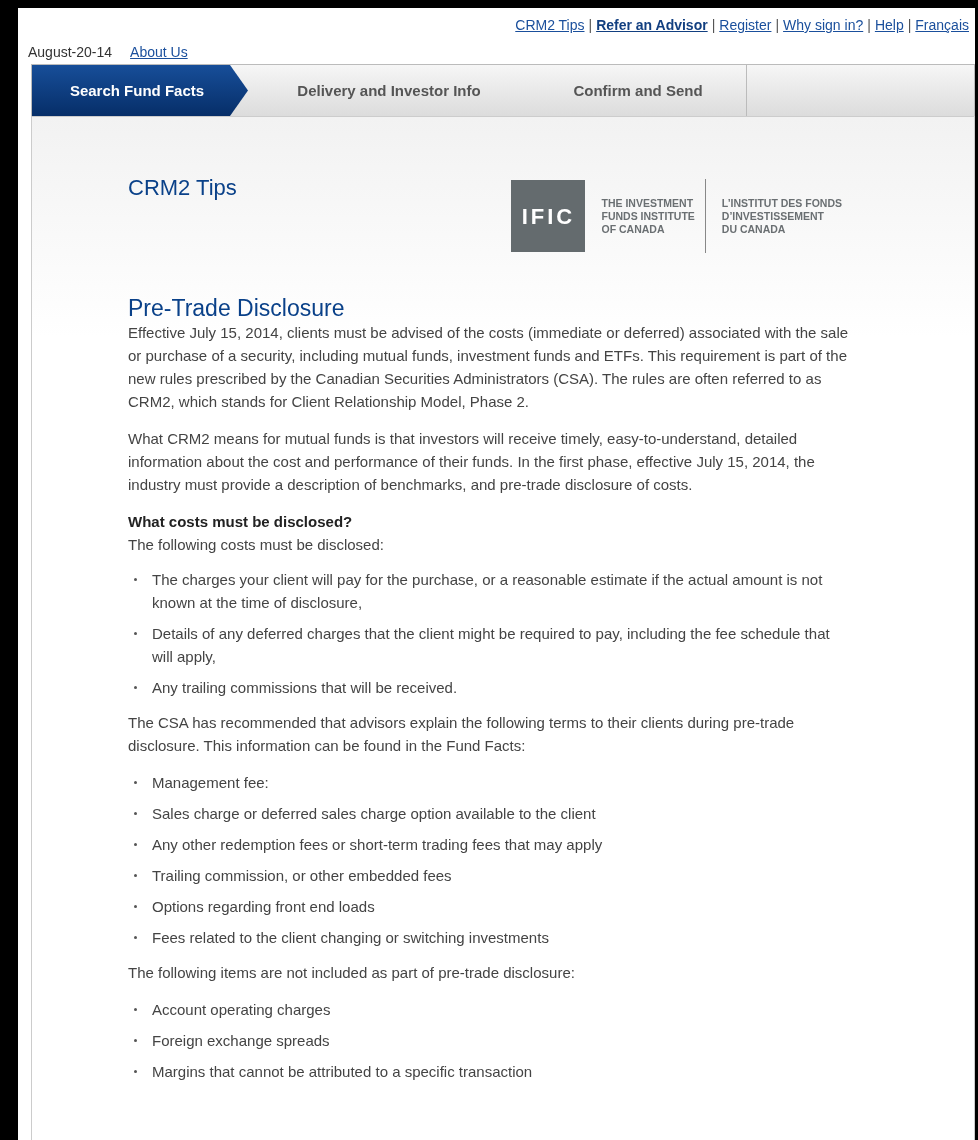 The image size is (978, 1140). I want to click on list-item: Trailing commission, or other embedded fees, so click(302, 876).